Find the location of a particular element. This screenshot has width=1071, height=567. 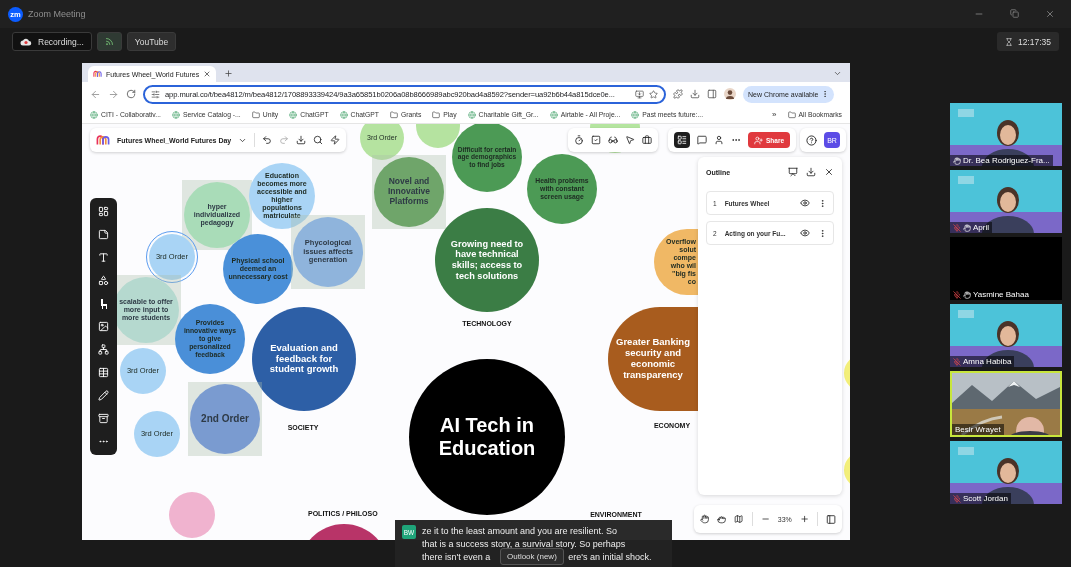

video-tile: Scott Jordan is located at coordinates (1006, 472).